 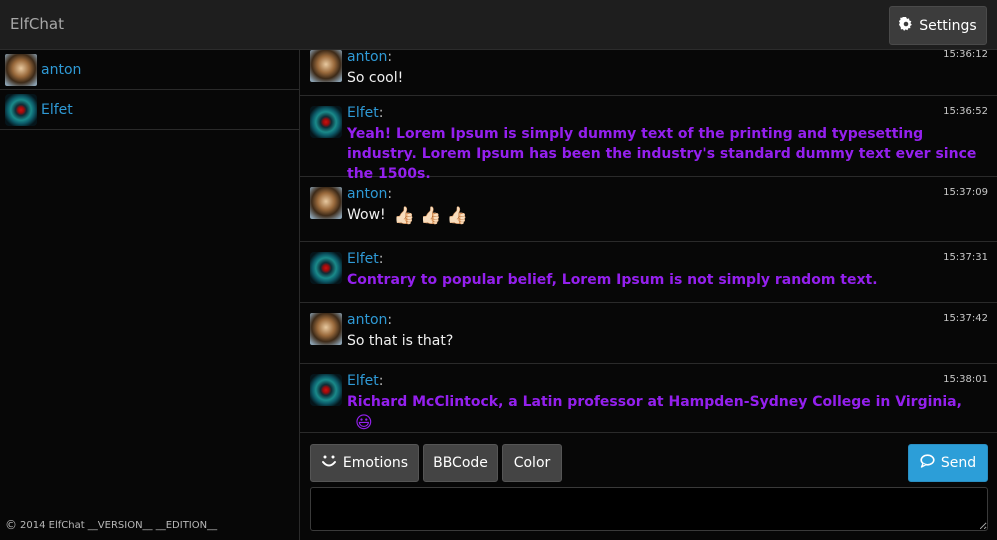 I want to click on top-navbar: ElfChat Settings, so click(x=498, y=25).